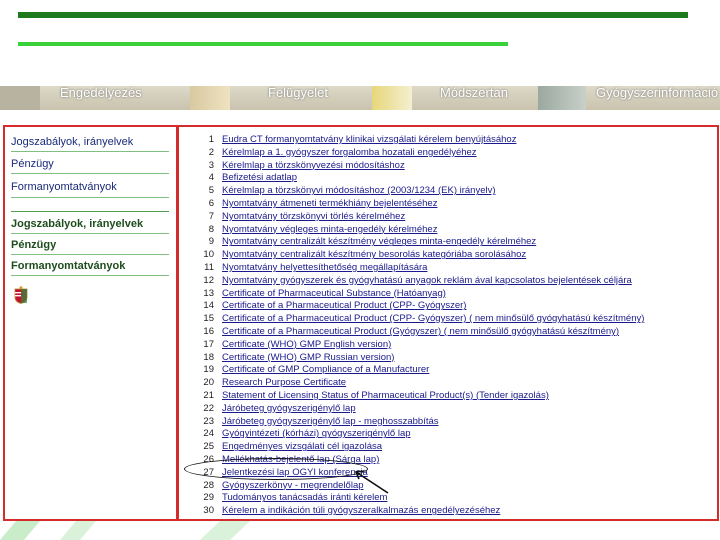 This screenshot has width=720, height=540. What do you see at coordinates (284, 383) in the screenshot?
I see `document-link: Research Purpose Certificate` at bounding box center [284, 383].